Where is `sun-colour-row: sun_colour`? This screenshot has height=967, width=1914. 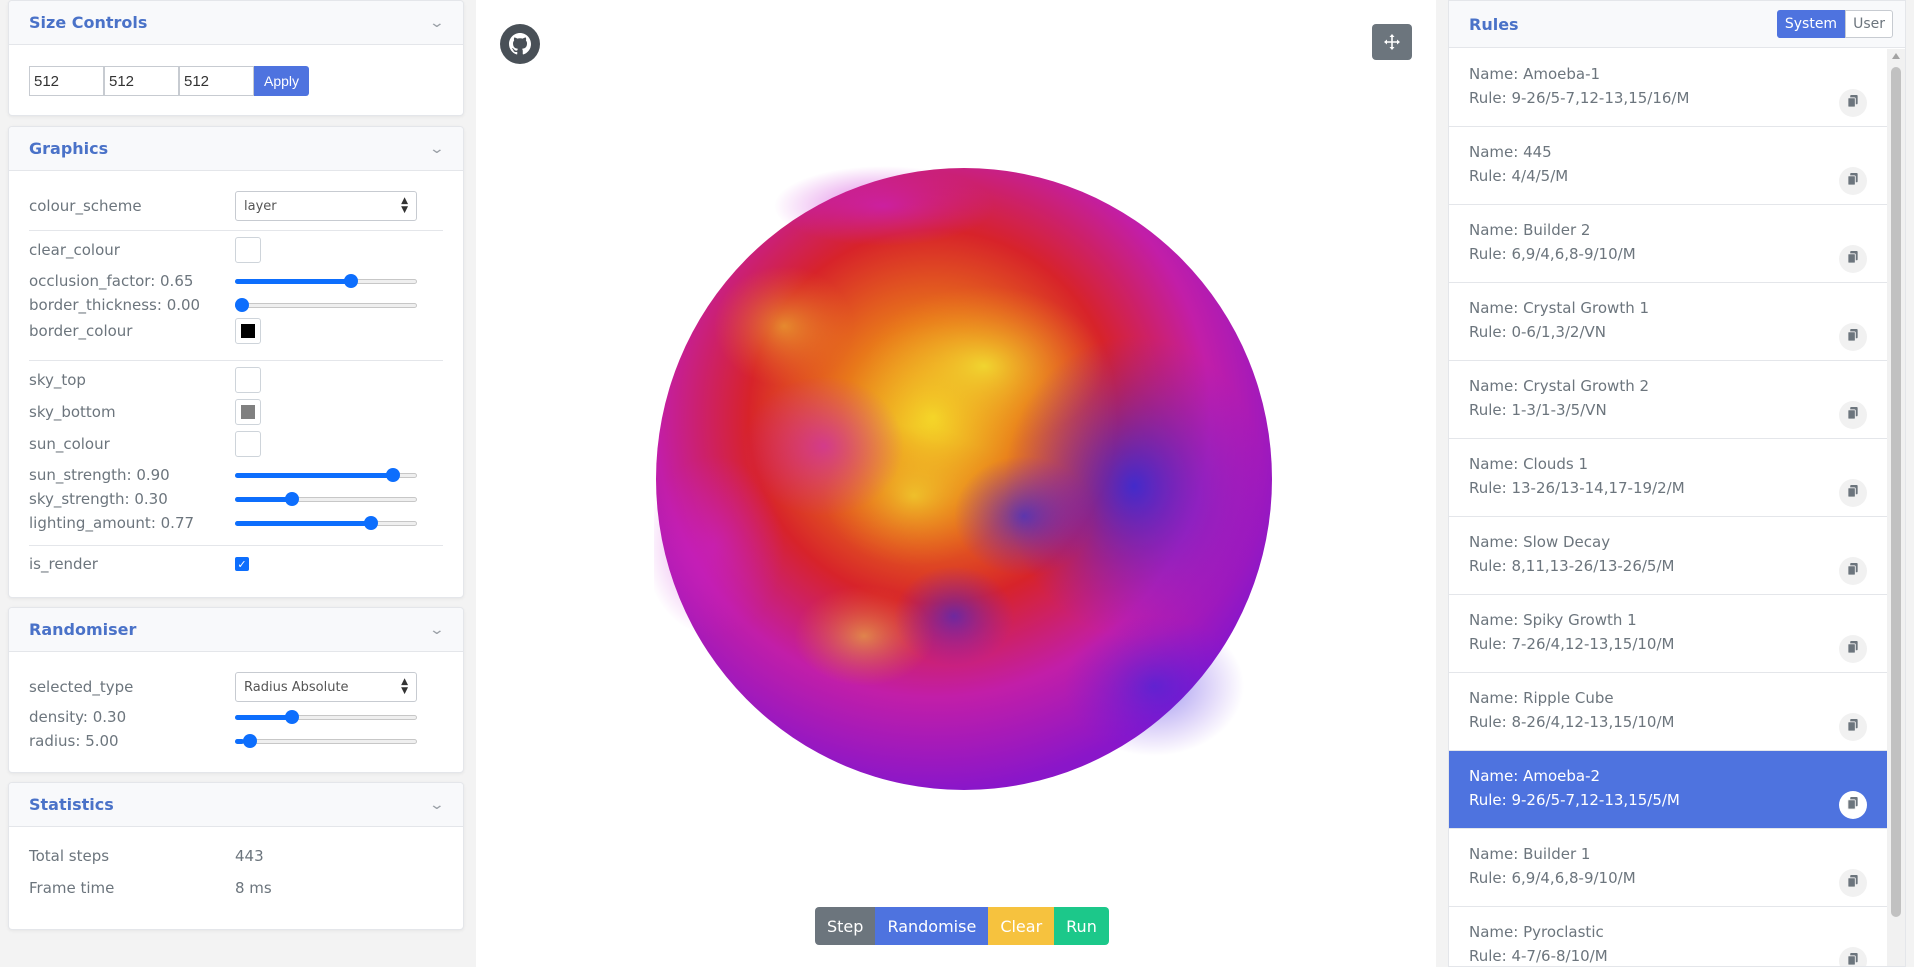 sun-colour-row: sun_colour is located at coordinates (236, 444).